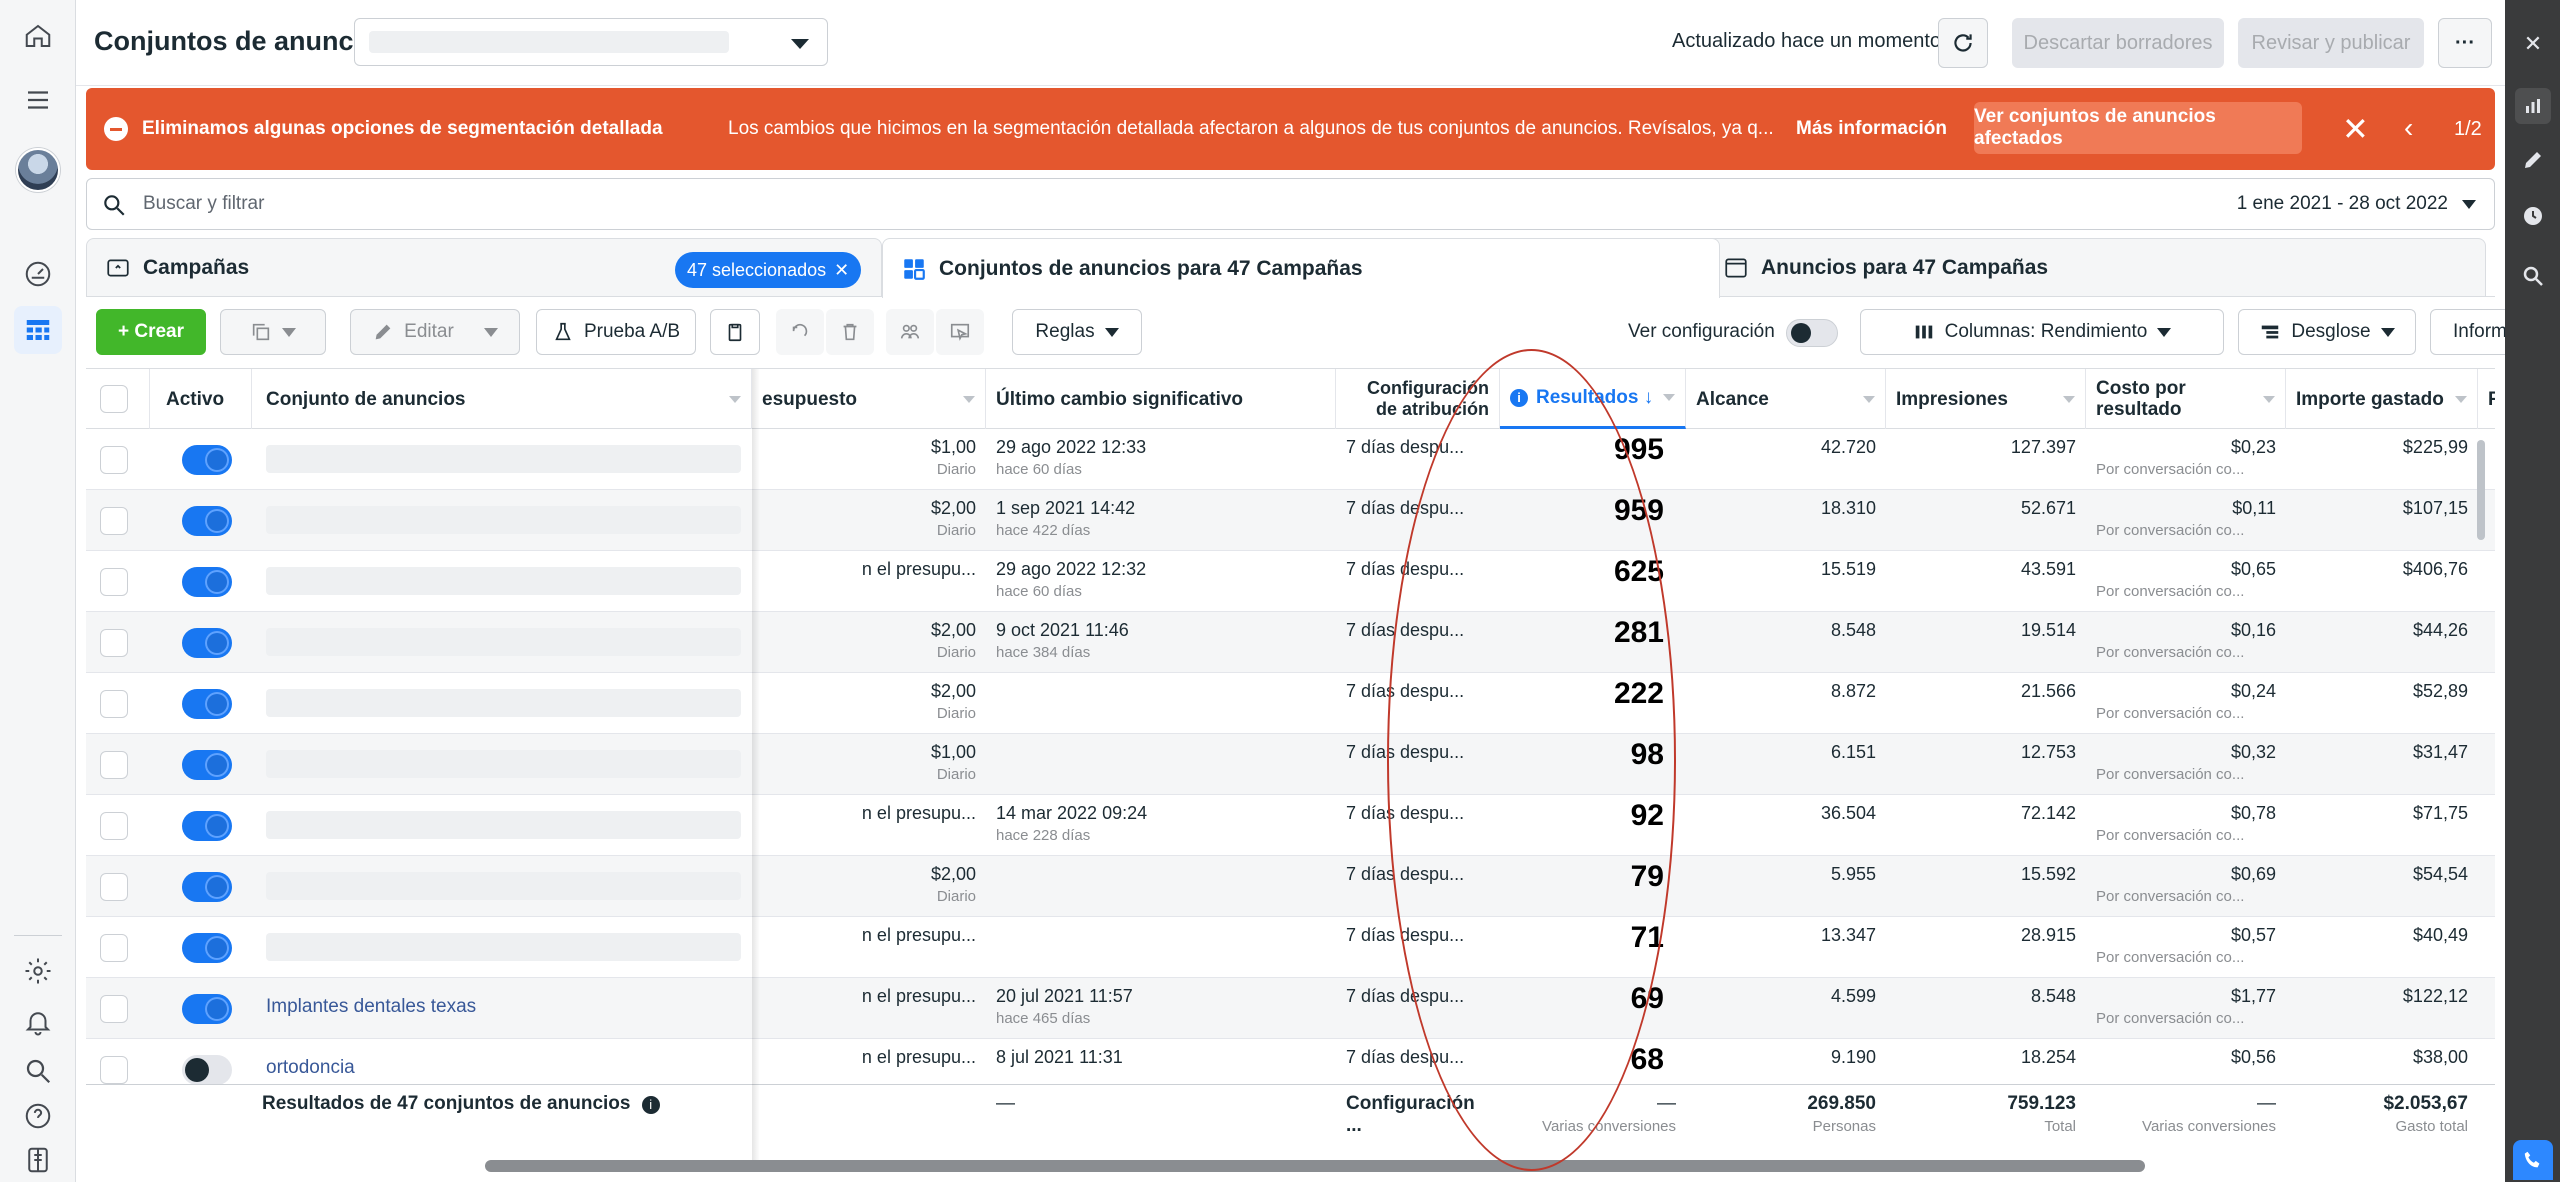 The image size is (2560, 1184). I want to click on refresh-button, so click(1963, 43).